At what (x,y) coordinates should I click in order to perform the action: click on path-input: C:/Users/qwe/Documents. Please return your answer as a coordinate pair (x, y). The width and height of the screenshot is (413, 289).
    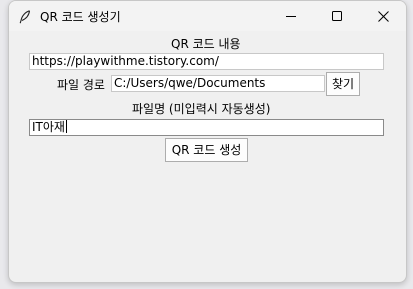
    Looking at the image, I should click on (218, 83).